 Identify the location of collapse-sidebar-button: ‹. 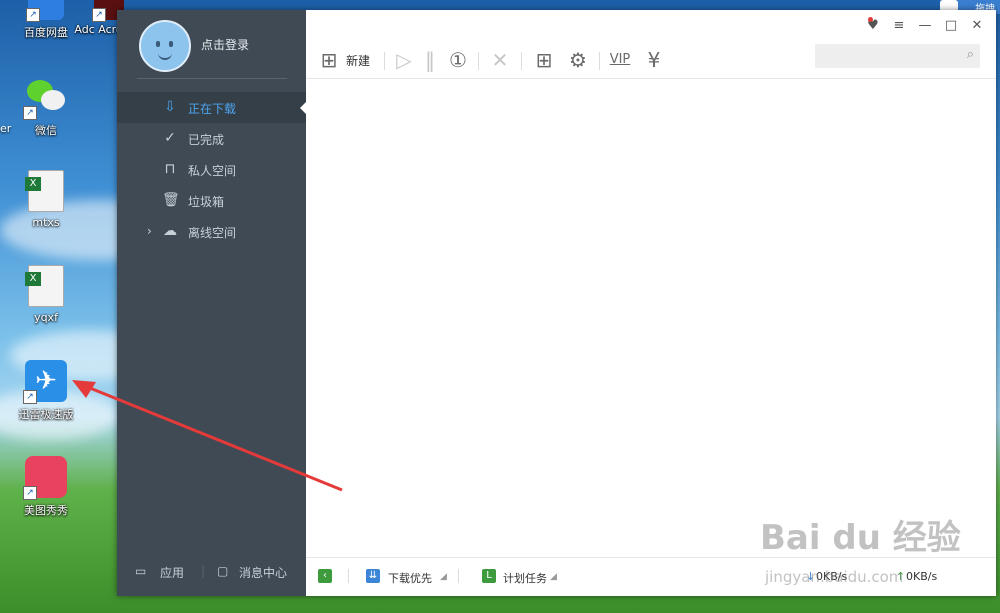
(325, 576).